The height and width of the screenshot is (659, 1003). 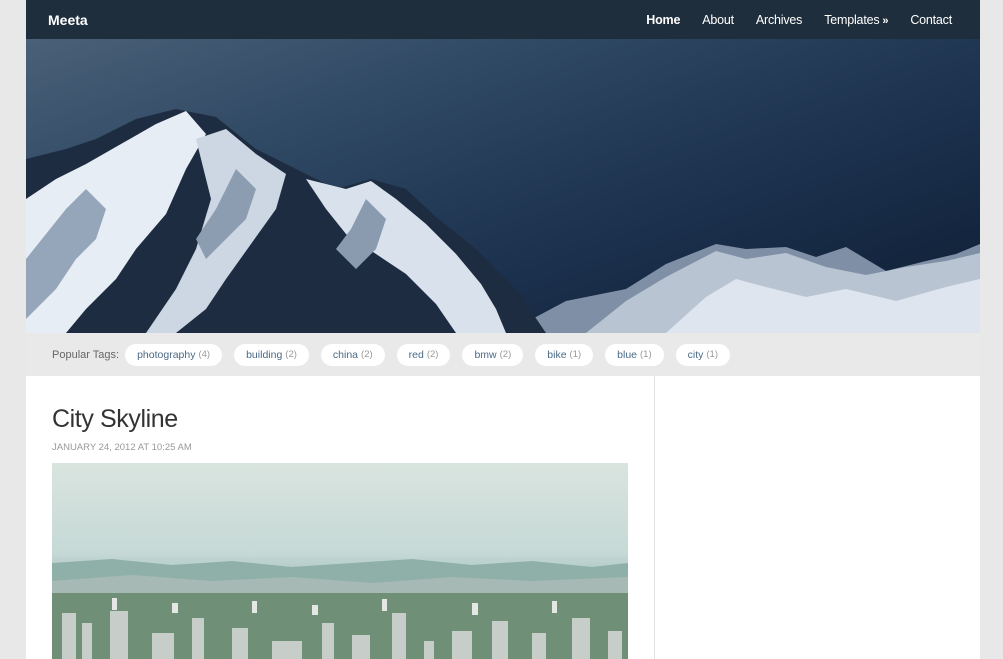 I want to click on main-nav: Home About Archives Templates» Contact, so click(x=788, y=20).